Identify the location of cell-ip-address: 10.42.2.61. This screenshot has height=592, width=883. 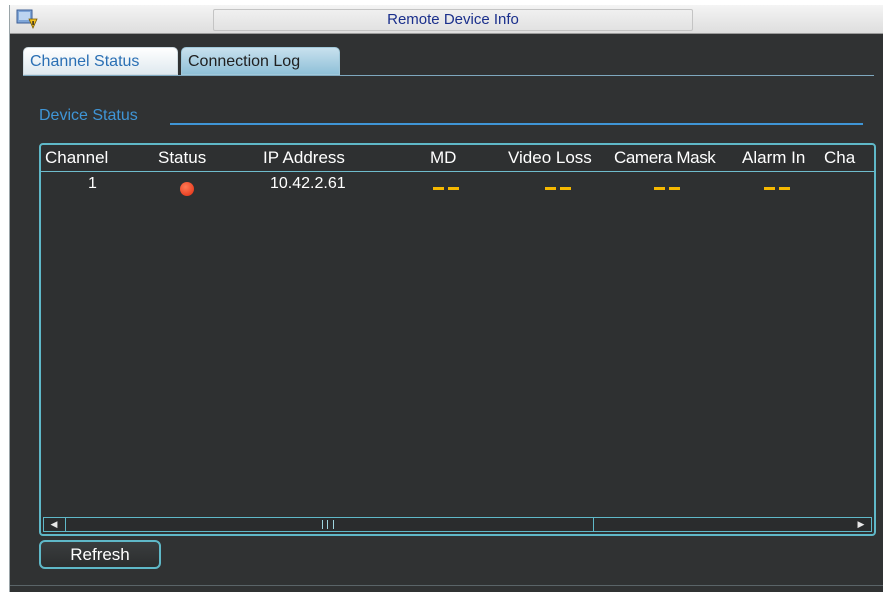
(308, 183).